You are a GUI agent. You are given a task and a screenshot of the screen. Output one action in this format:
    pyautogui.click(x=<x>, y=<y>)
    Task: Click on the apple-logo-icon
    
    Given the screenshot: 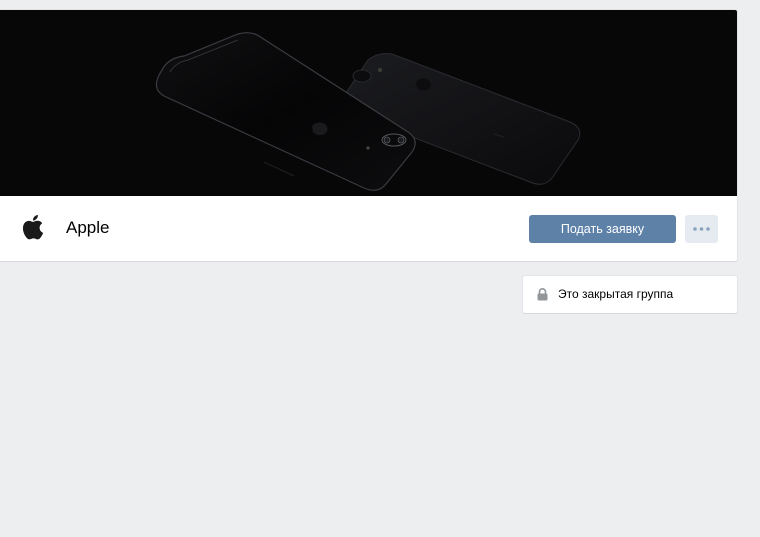 What is the action you would take?
    pyautogui.click(x=32, y=227)
    